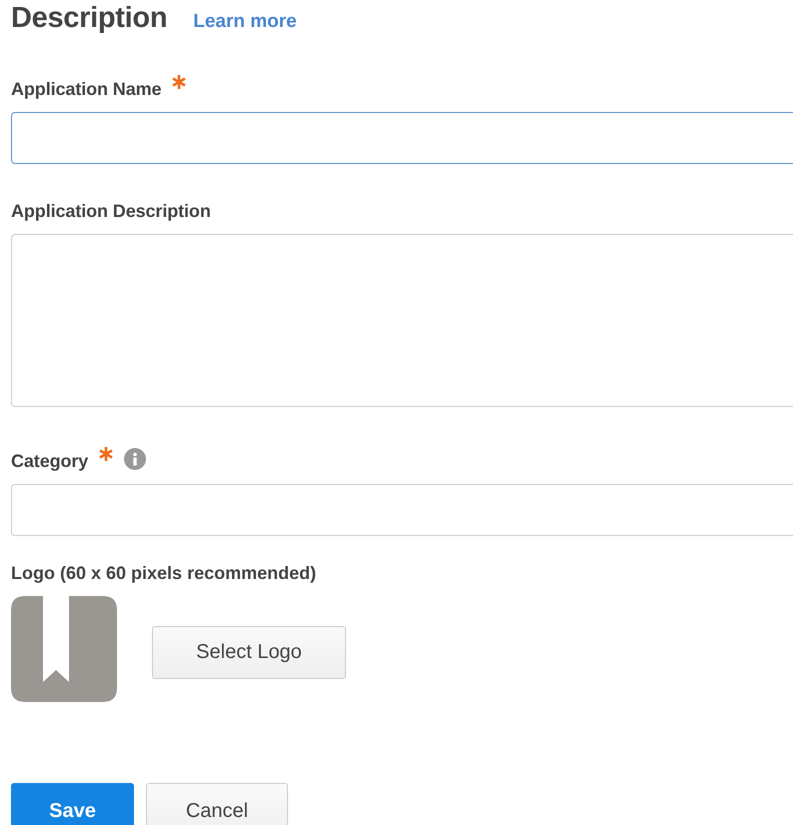 This screenshot has width=793, height=825. I want to click on select-logo-button: Select Logo, so click(249, 652).